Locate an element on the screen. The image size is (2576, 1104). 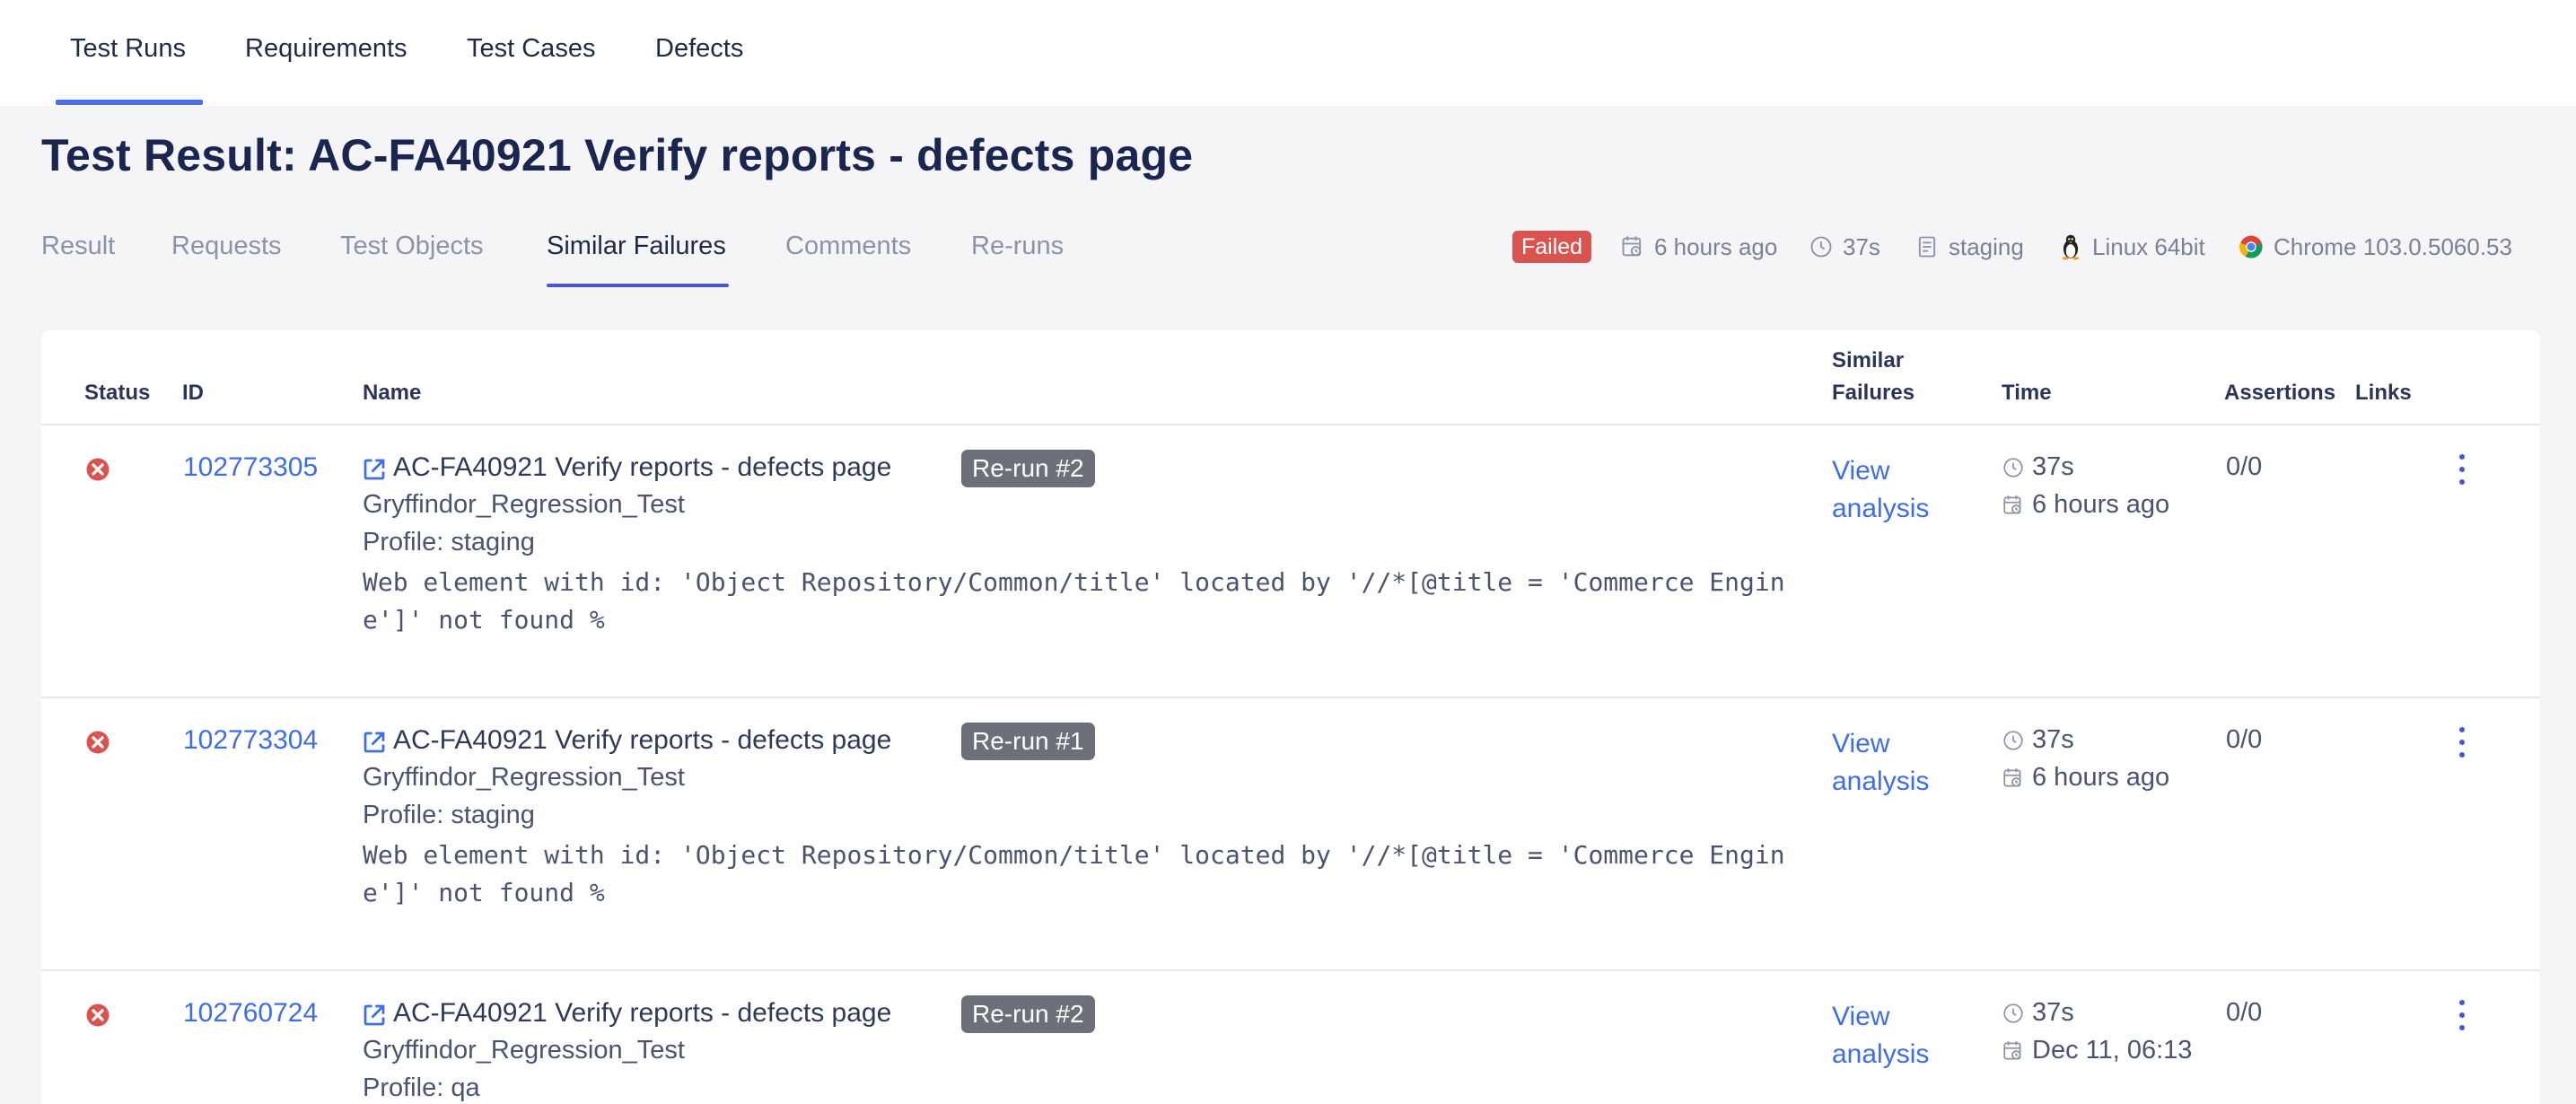
document-icon is located at coordinates (1927, 247).